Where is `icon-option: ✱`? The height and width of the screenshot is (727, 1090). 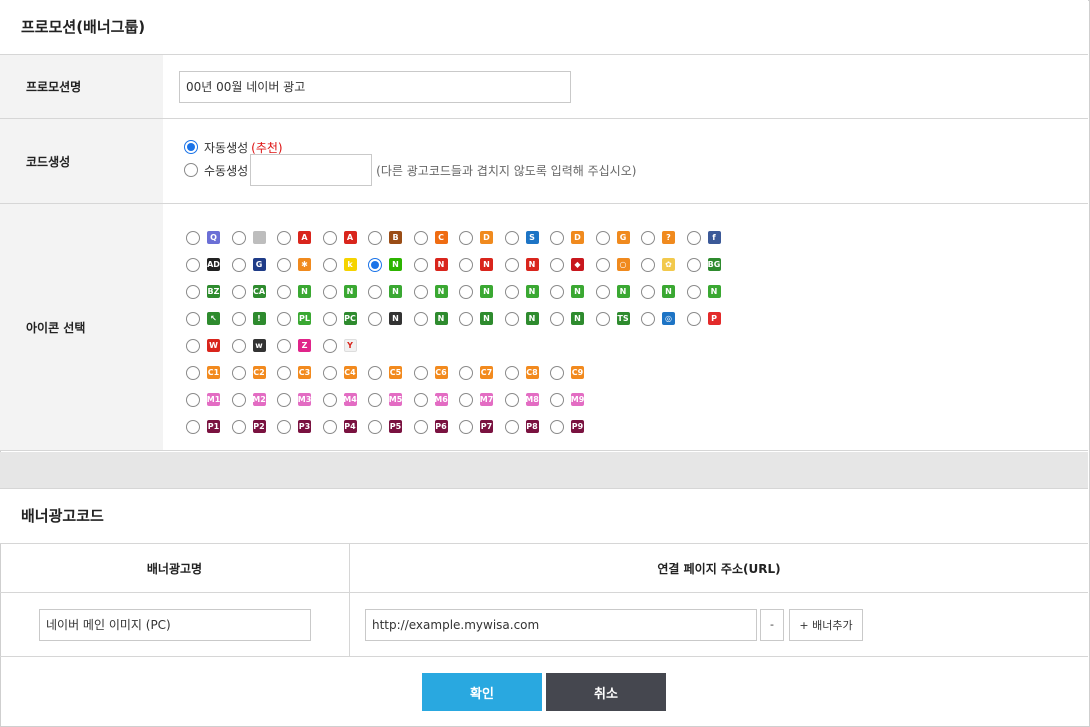 icon-option: ✱ is located at coordinates (297, 264).